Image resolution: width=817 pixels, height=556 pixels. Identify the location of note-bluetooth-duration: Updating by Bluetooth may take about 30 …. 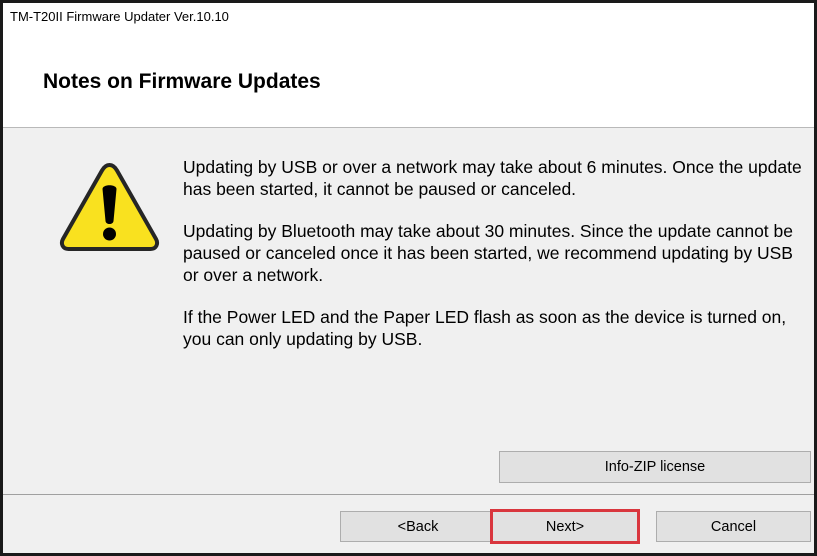
(488, 253).